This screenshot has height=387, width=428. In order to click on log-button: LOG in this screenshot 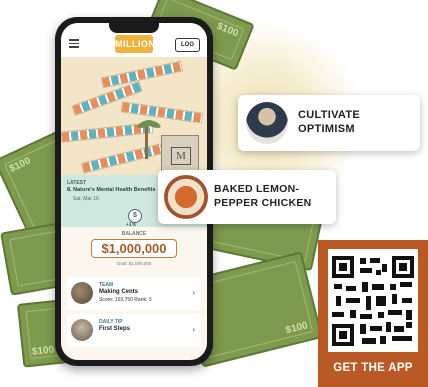, I will do `click(187, 45)`.